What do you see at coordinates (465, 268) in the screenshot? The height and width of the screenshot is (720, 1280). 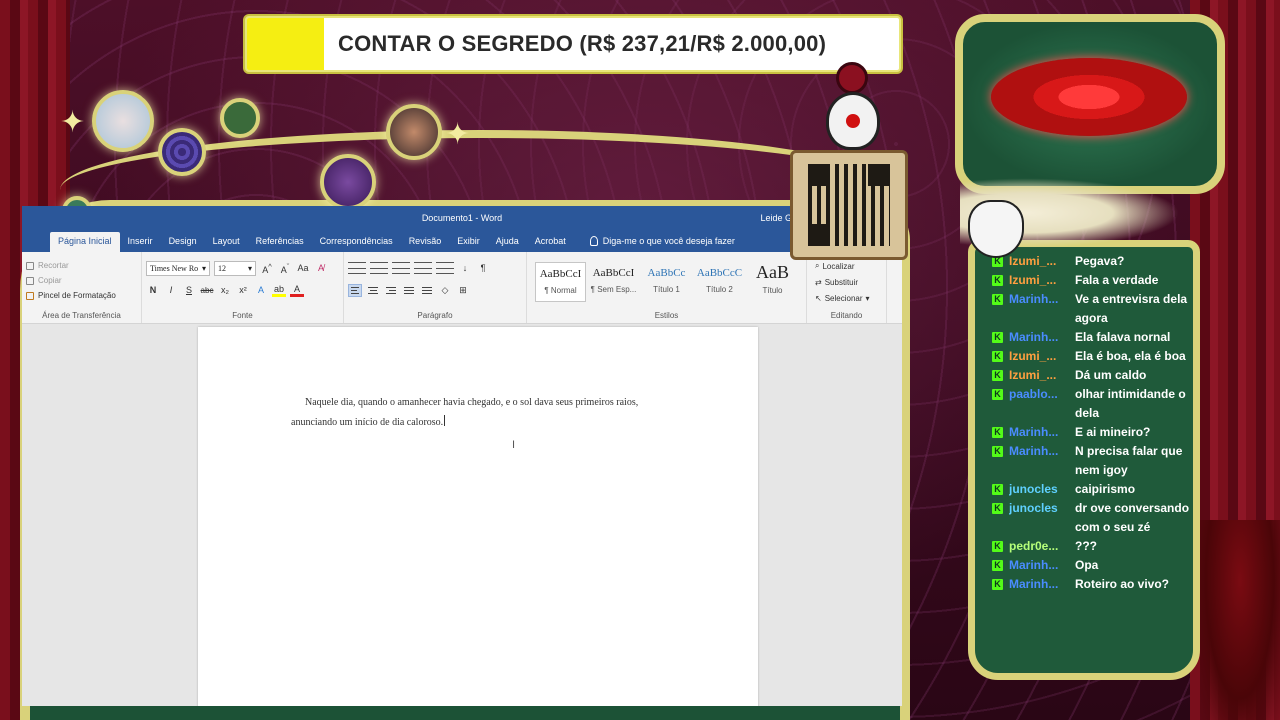 I see `sort-icon: ↓` at bounding box center [465, 268].